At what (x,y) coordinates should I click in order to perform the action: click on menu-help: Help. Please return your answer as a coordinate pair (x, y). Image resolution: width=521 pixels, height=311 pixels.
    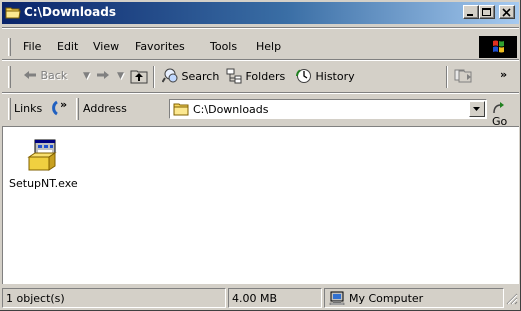
    Looking at the image, I should click on (268, 46).